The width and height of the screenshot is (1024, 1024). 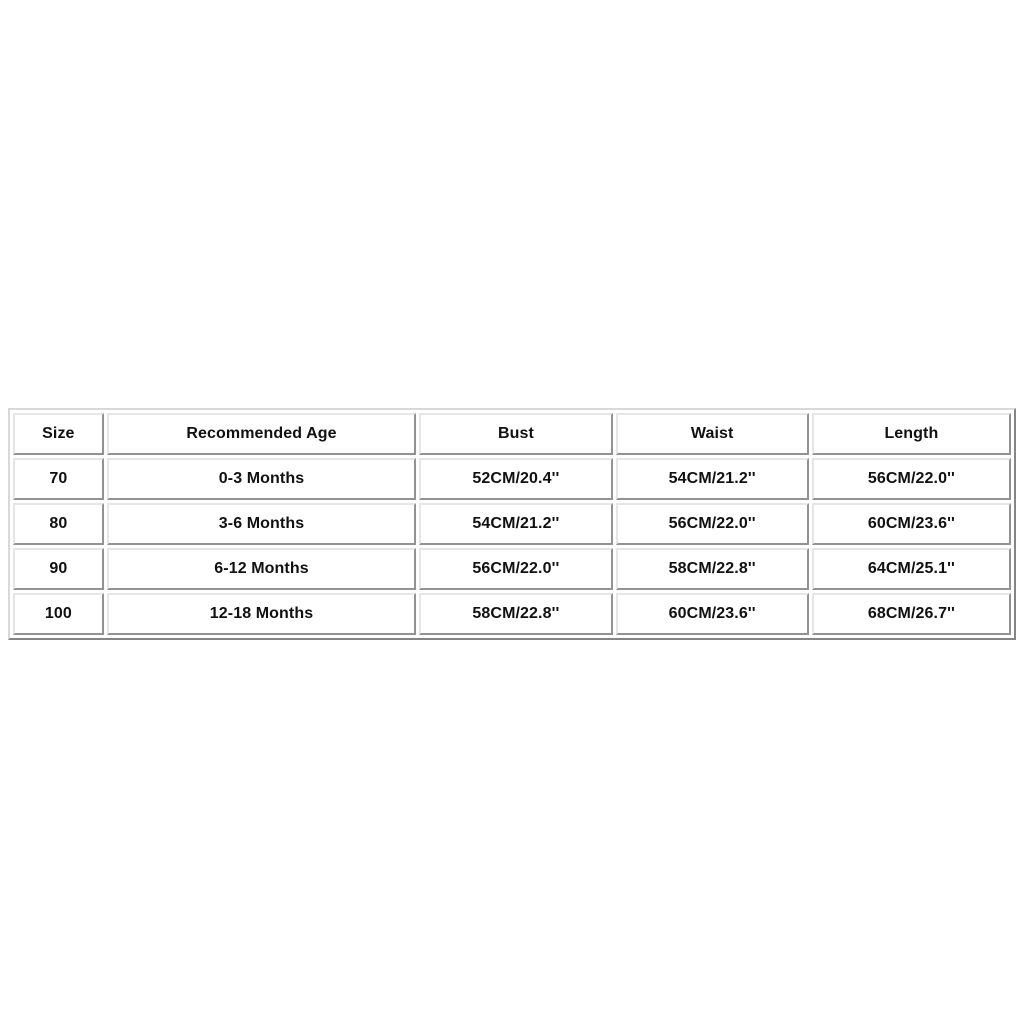 I want to click on cell-waist: 56CM/22.0'', so click(x=712, y=524).